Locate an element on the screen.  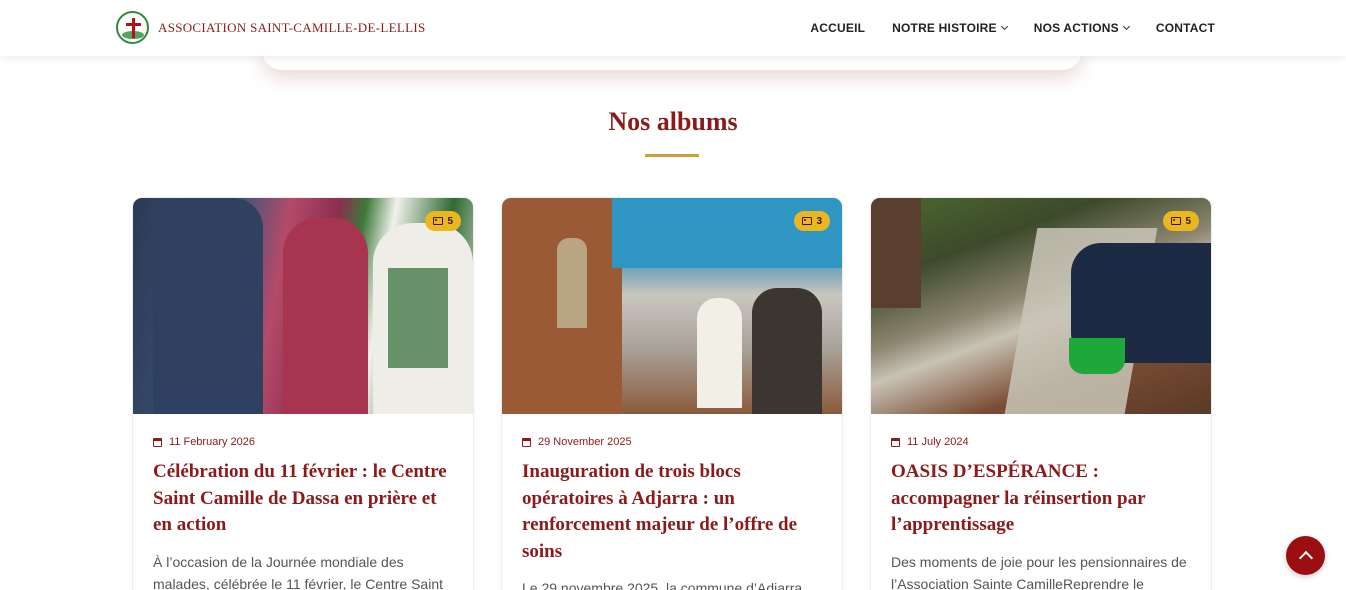
photo-count-badge: 3 is located at coordinates (812, 221).